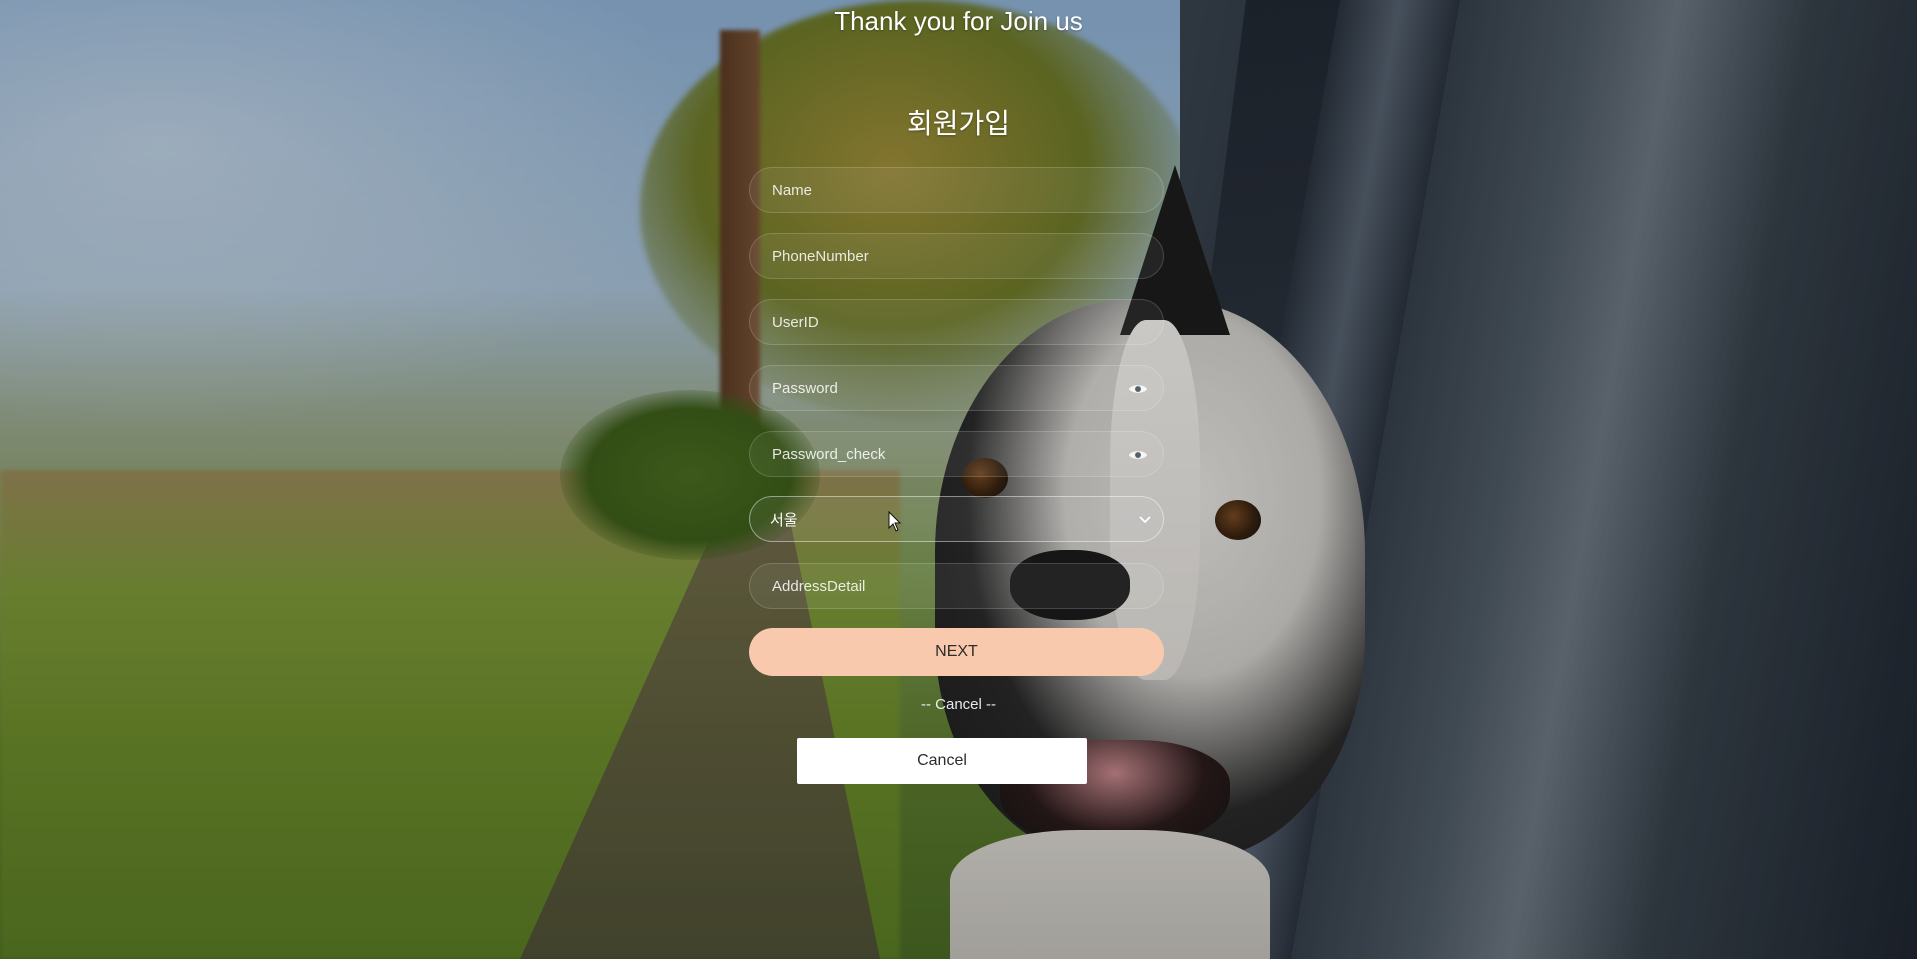 Image resolution: width=1917 pixels, height=959 pixels. What do you see at coordinates (956, 519) in the screenshot?
I see `region-select: 서울` at bounding box center [956, 519].